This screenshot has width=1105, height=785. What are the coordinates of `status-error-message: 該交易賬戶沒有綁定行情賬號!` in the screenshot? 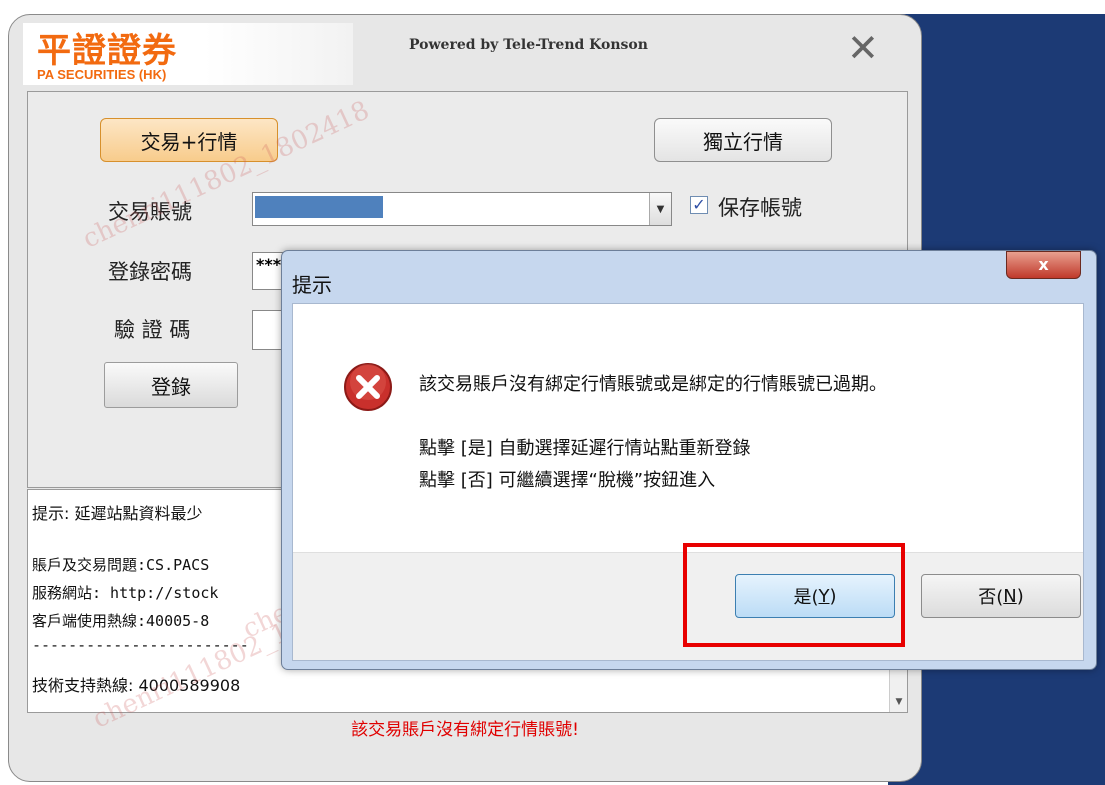 It's located at (465, 730).